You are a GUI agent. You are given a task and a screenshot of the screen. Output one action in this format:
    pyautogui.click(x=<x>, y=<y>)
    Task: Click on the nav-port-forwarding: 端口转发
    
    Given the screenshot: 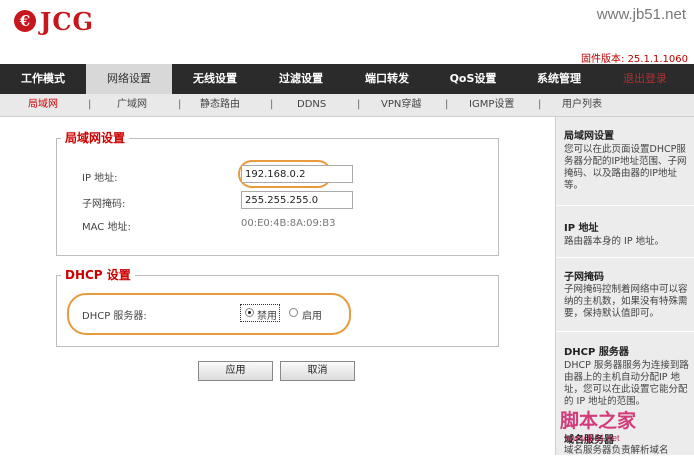 What is the action you would take?
    pyautogui.click(x=387, y=79)
    